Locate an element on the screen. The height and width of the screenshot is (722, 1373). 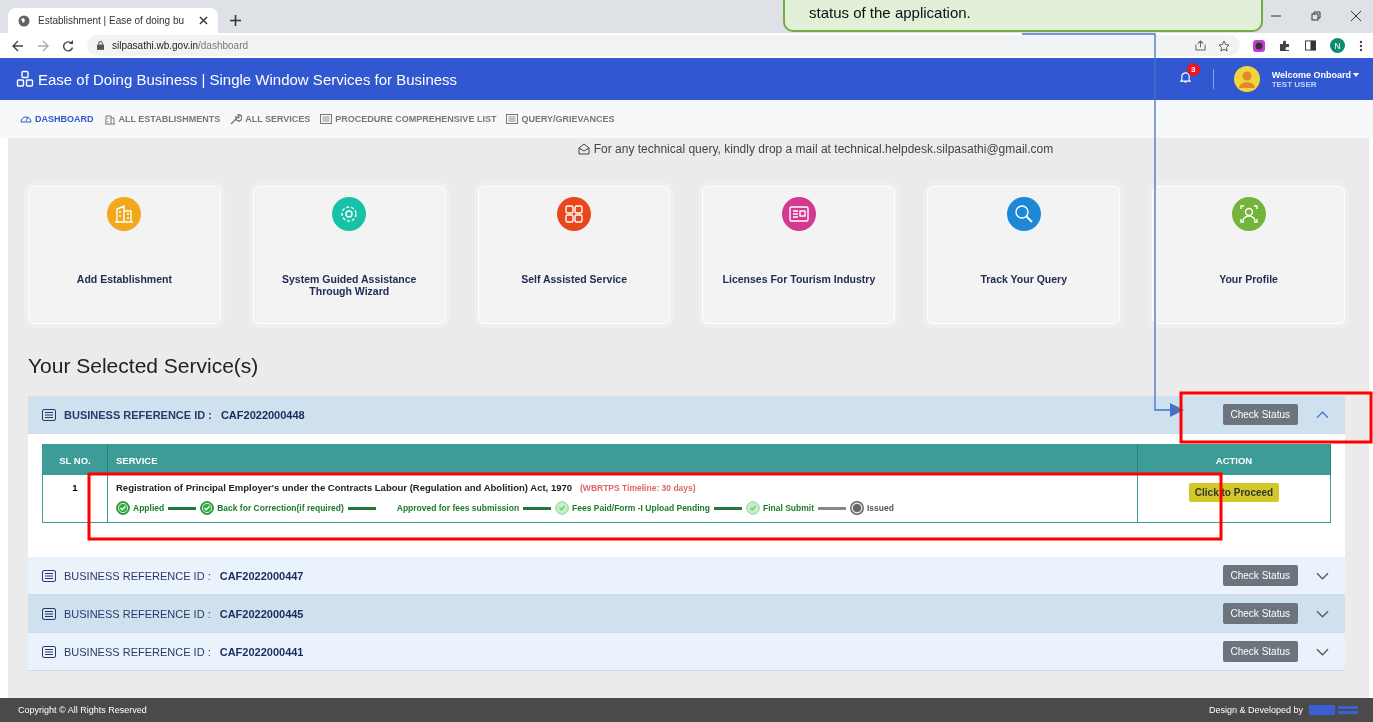
step-label: Approved for fees submission is located at coordinates (458, 508).